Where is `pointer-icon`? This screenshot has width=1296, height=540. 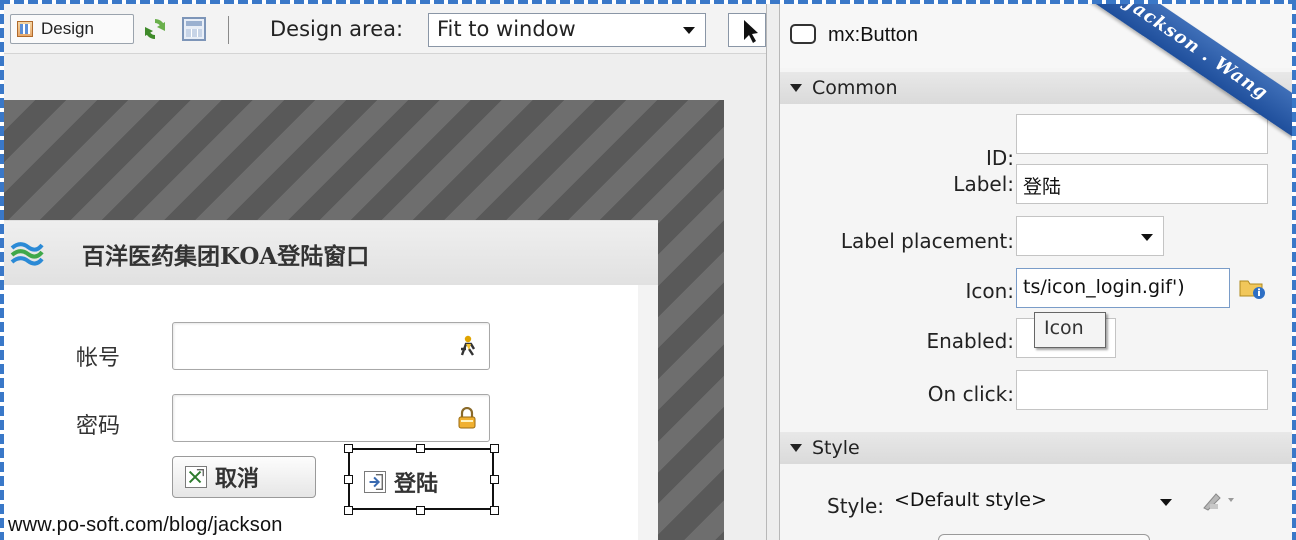
pointer-icon is located at coordinates (751, 31).